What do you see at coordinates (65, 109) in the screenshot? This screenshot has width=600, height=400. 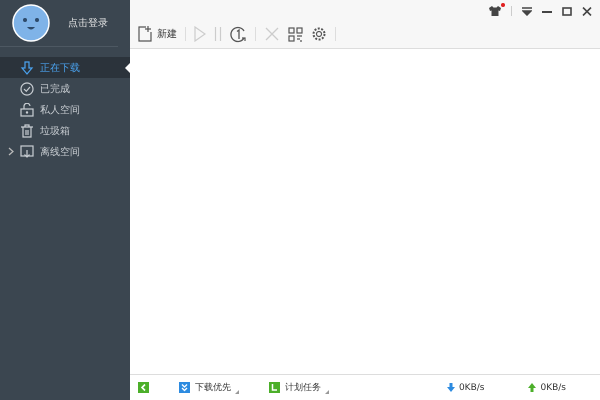 I see `sidebar-item: 私人空间` at bounding box center [65, 109].